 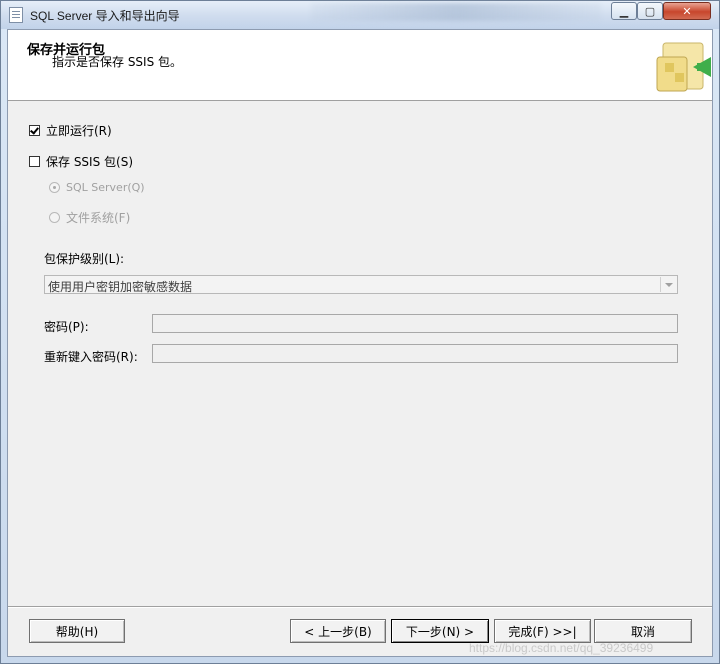 I want to click on next-button: 下一步(N) >, so click(x=440, y=631).